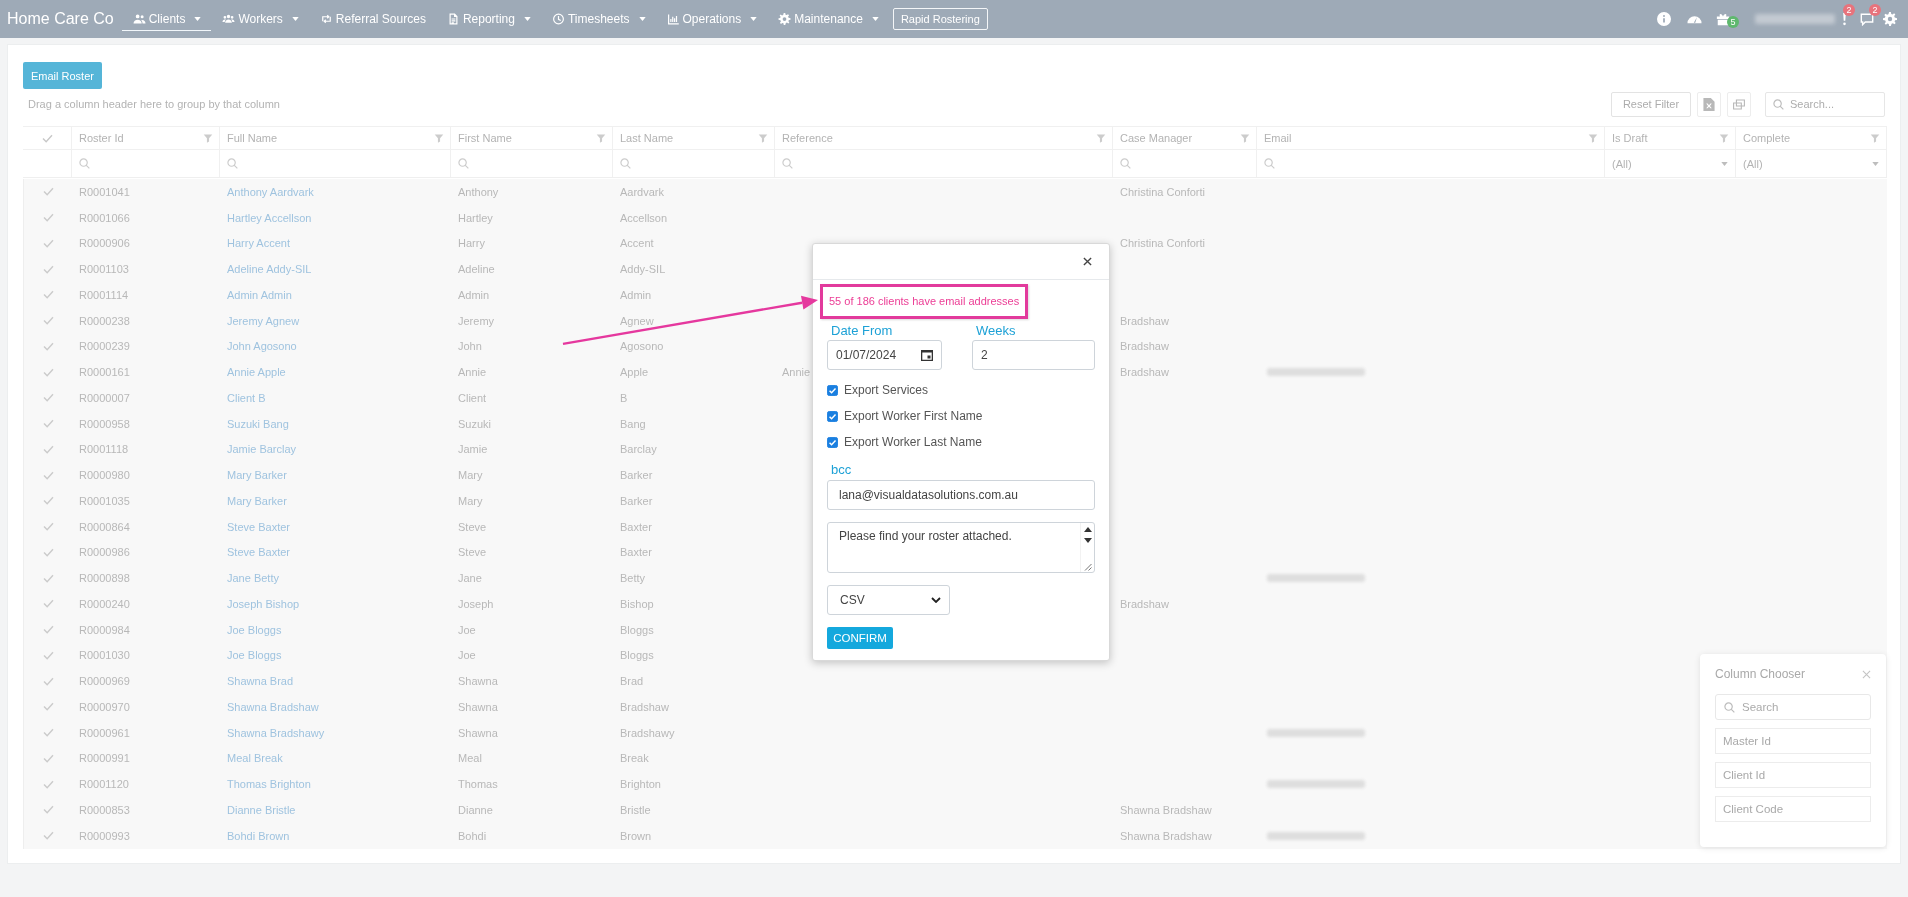  Describe the element at coordinates (1767, 138) in the screenshot. I see `column-title: Complete` at that location.